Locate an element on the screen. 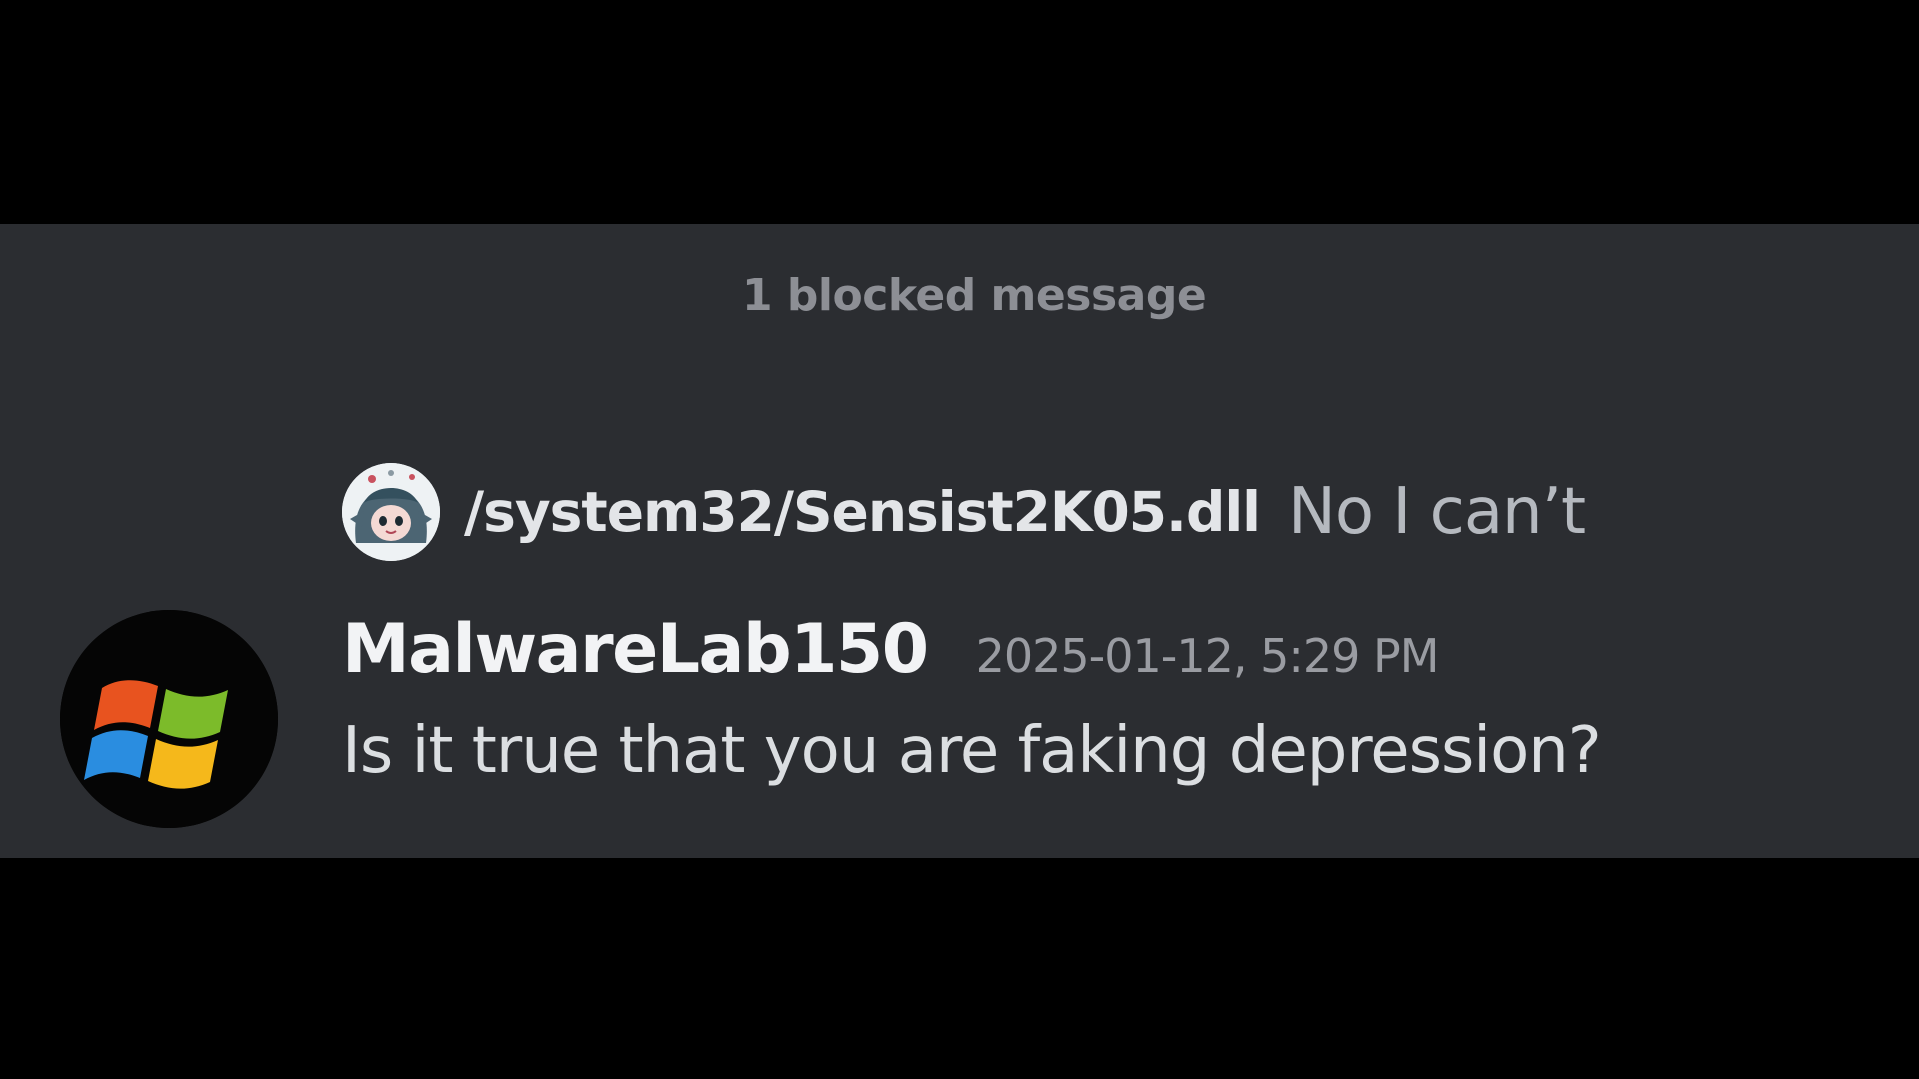 The width and height of the screenshot is (1919, 1079). reply-avatar is located at coordinates (391, 512).